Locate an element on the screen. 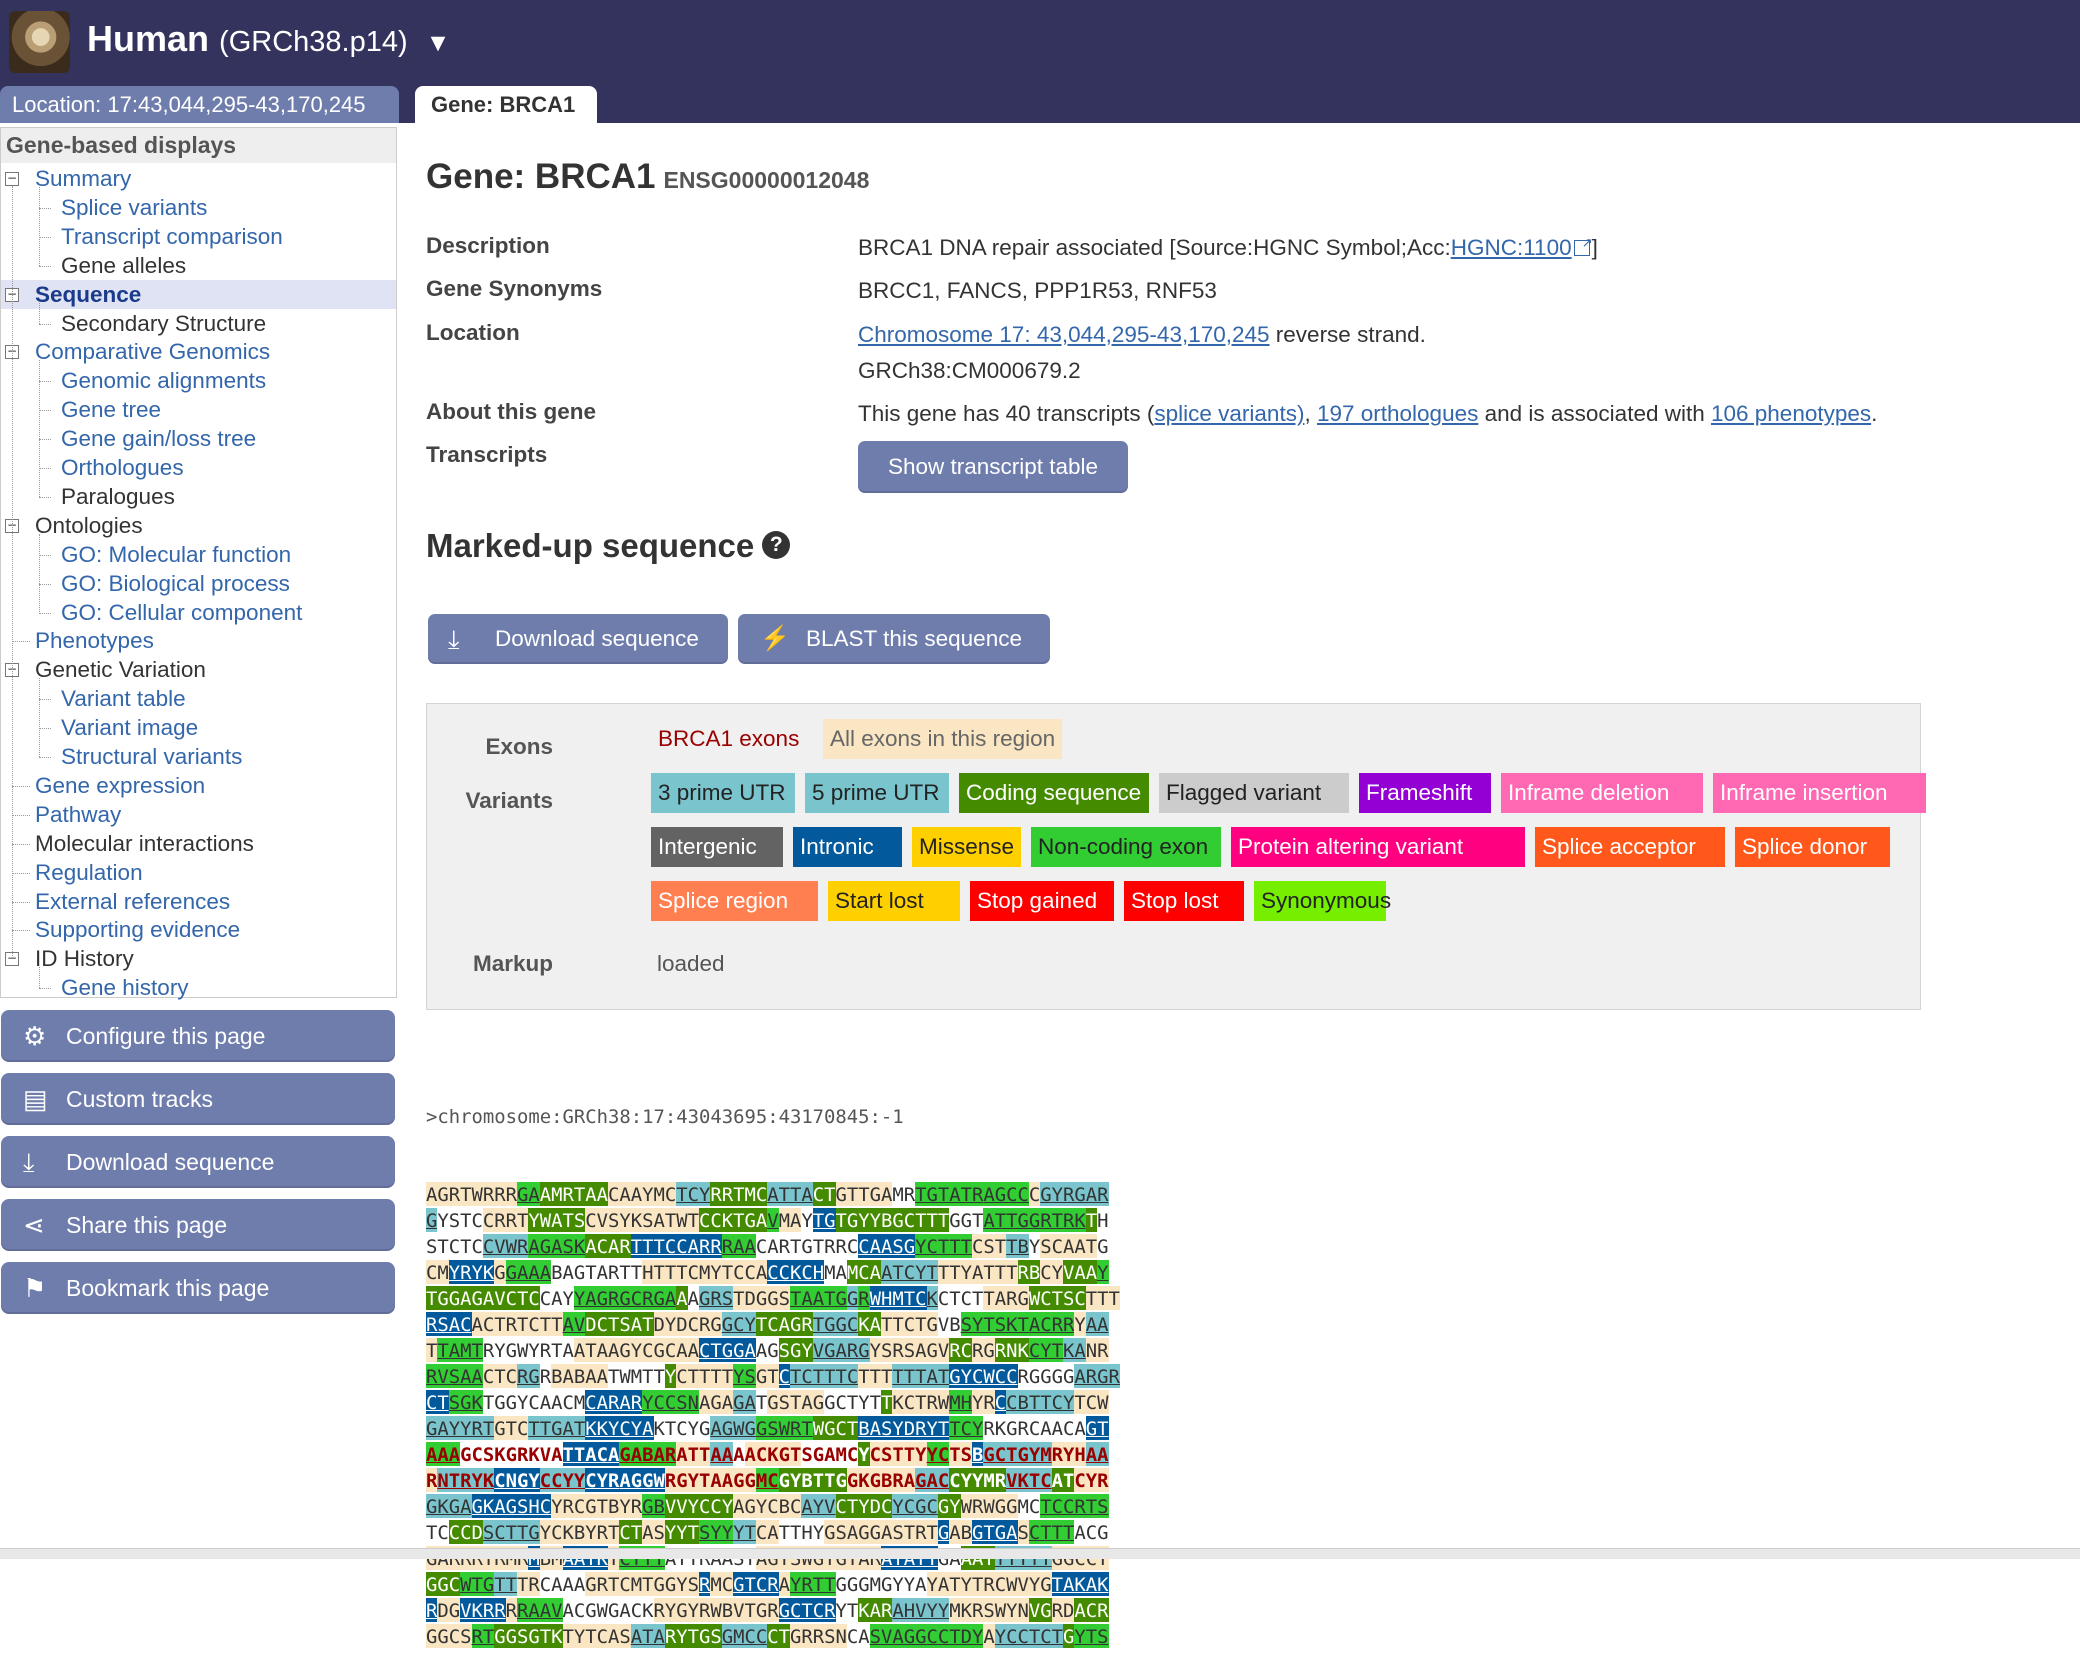 This screenshot has height=1676, width=2080. legend-exon-brca1-exons: BRCA1 exons is located at coordinates (729, 739).